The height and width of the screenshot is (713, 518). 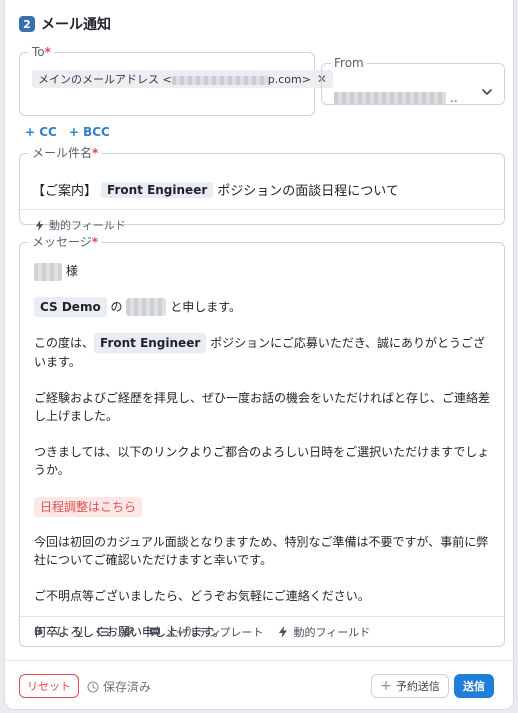 I want to click on underline-button: U, so click(x=79, y=631).